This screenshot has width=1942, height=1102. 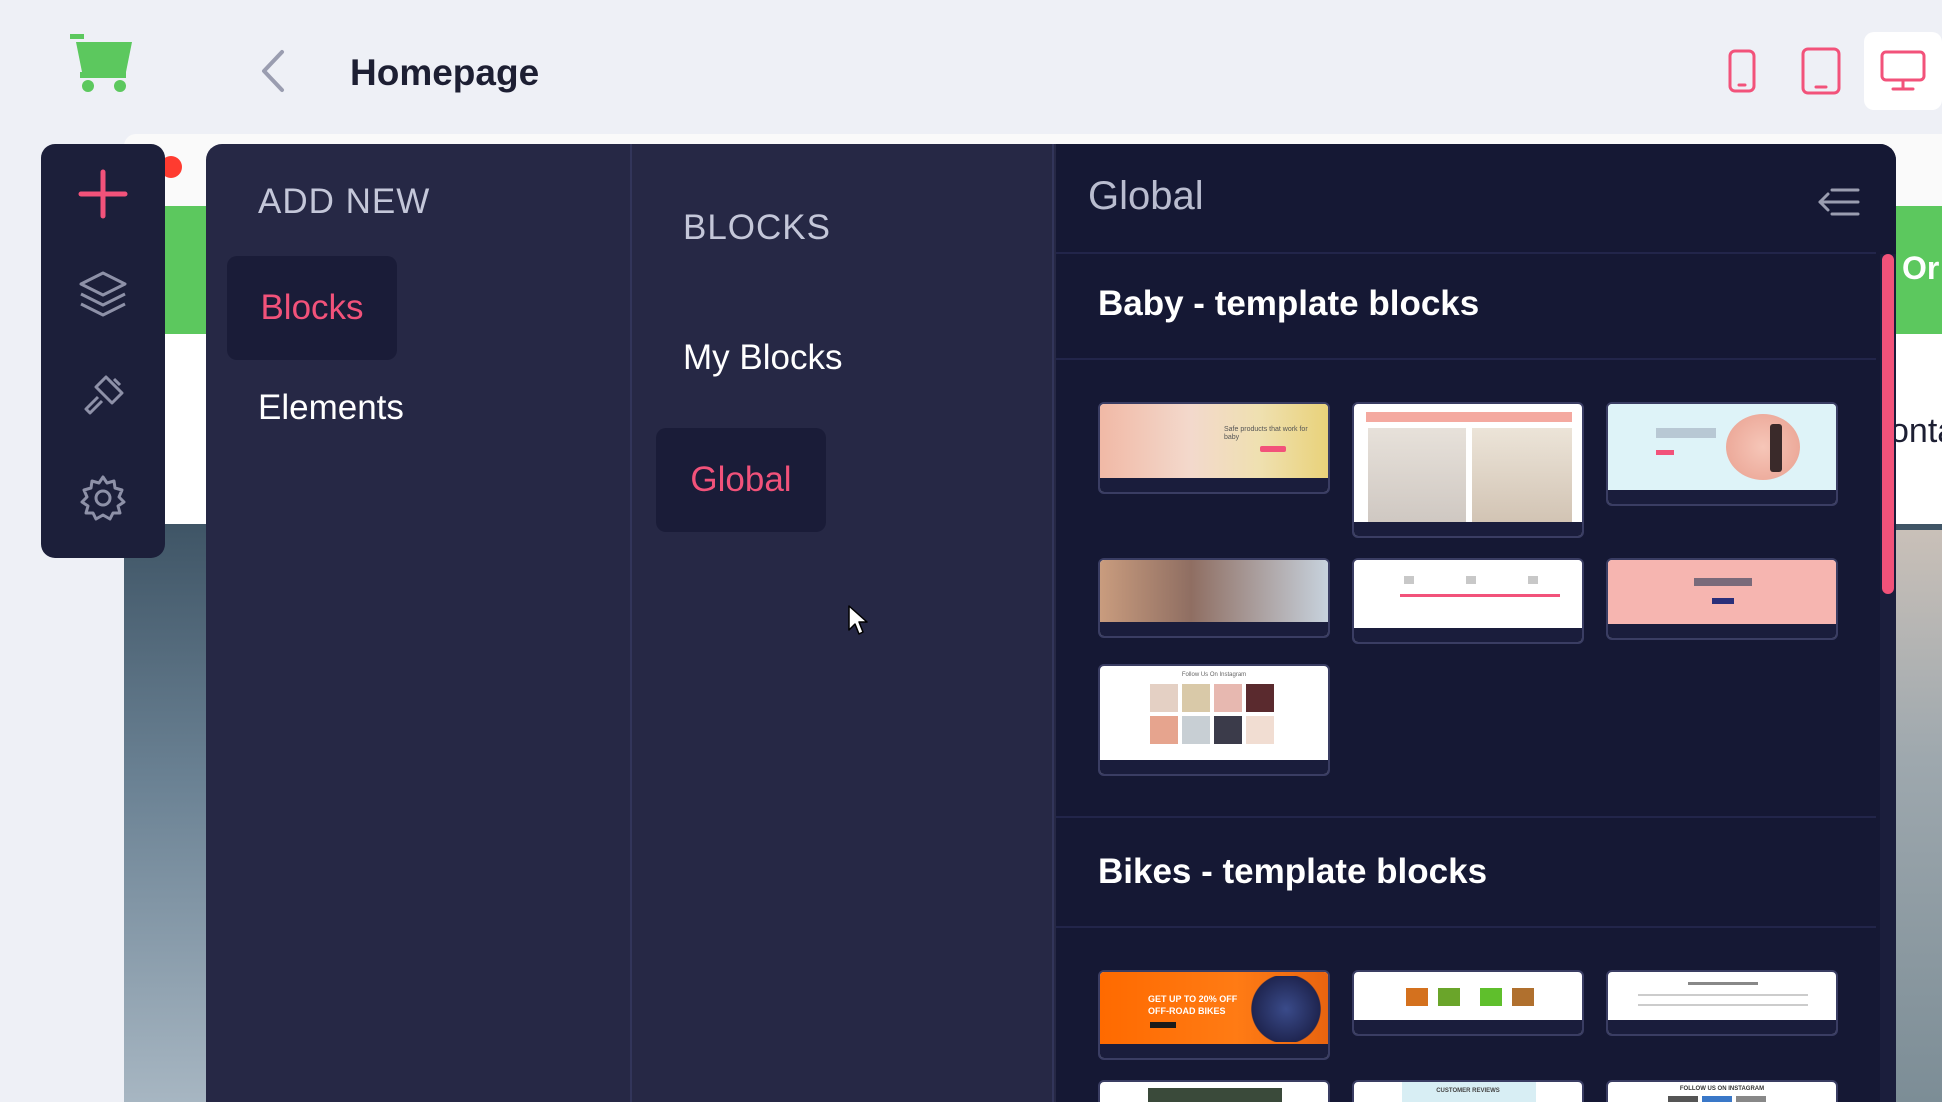 I want to click on add-new-button, so click(x=103, y=194).